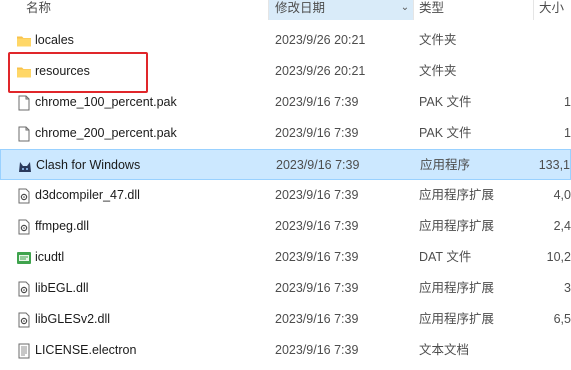  Describe the element at coordinates (25, 167) in the screenshot. I see `clash-app-icon` at that location.